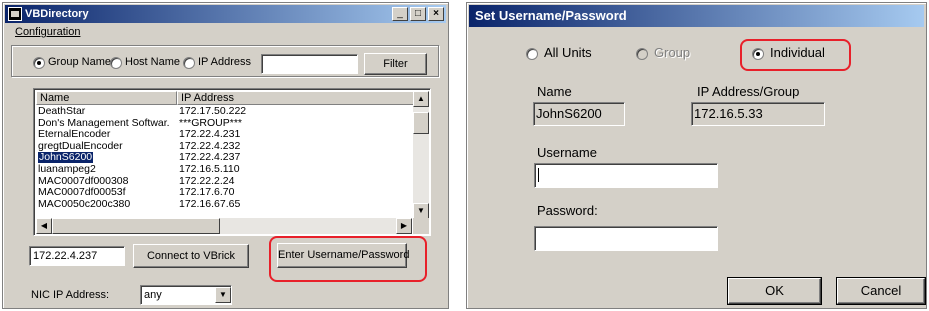 The height and width of the screenshot is (311, 929). Describe the element at coordinates (881, 291) in the screenshot. I see `cancel-button: Cancel` at that location.